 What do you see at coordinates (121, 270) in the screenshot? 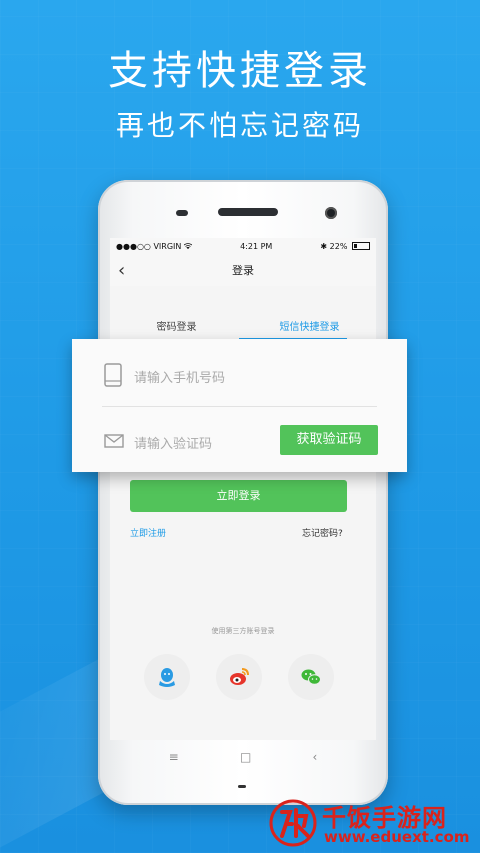
I see `chevron-left-icon: ‹` at bounding box center [121, 270].